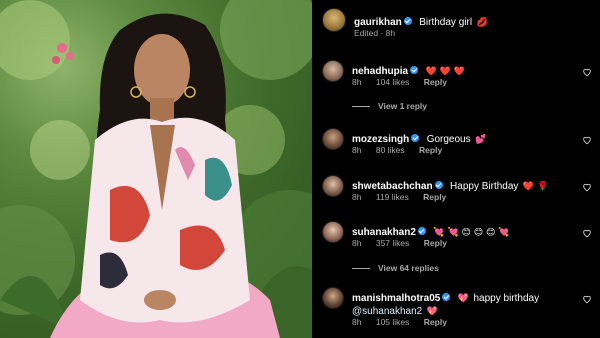 The image size is (600, 338). Describe the element at coordinates (392, 197) in the screenshot. I see `comment-likes: 119 likes` at that location.